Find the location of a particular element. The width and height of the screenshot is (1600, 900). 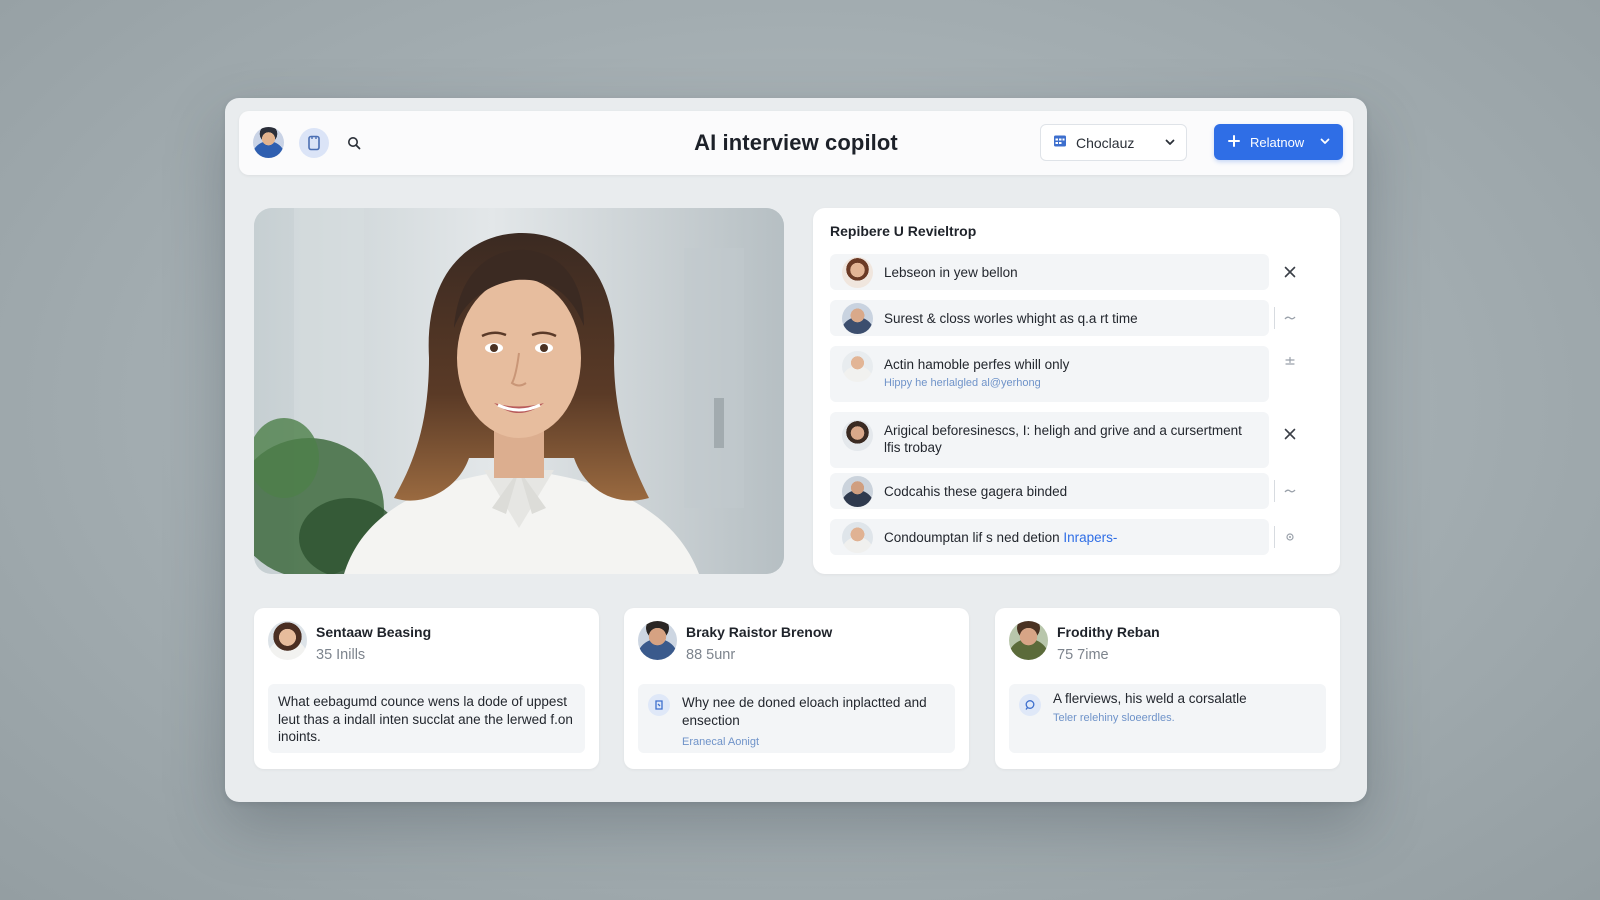

plus-minus-icon is located at coordinates (1290, 362).